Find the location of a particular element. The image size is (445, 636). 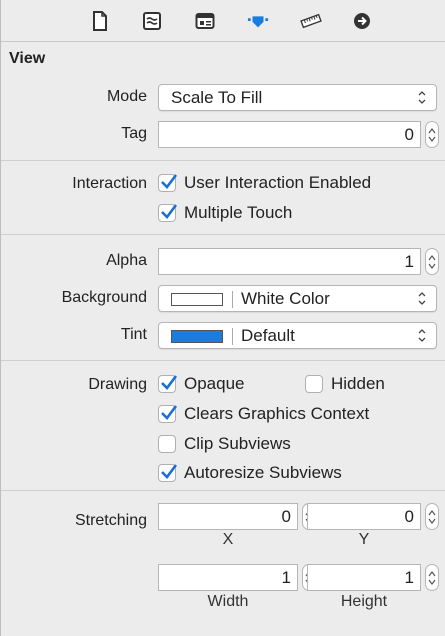

stretch-width-label: Width is located at coordinates (228, 601).